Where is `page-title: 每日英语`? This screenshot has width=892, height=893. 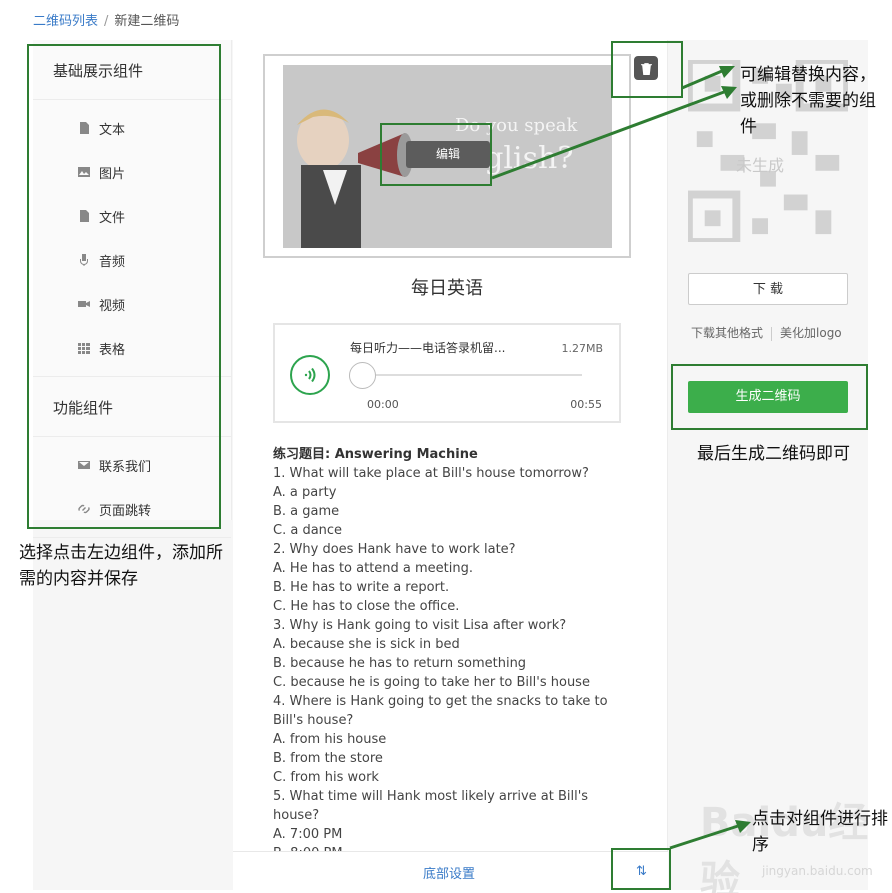
page-title: 每日英语 is located at coordinates (447, 287).